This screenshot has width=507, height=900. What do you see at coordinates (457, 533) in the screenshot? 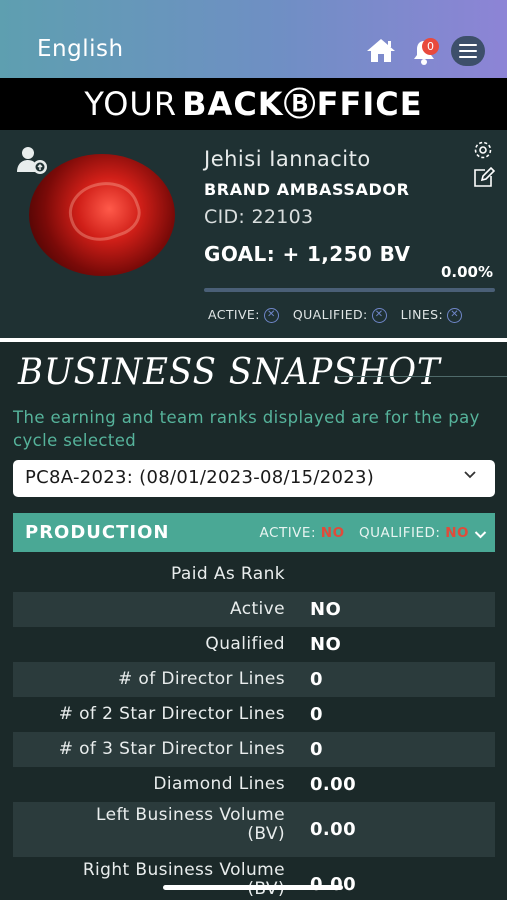
I see `production-qualified-value: NO` at bounding box center [457, 533].